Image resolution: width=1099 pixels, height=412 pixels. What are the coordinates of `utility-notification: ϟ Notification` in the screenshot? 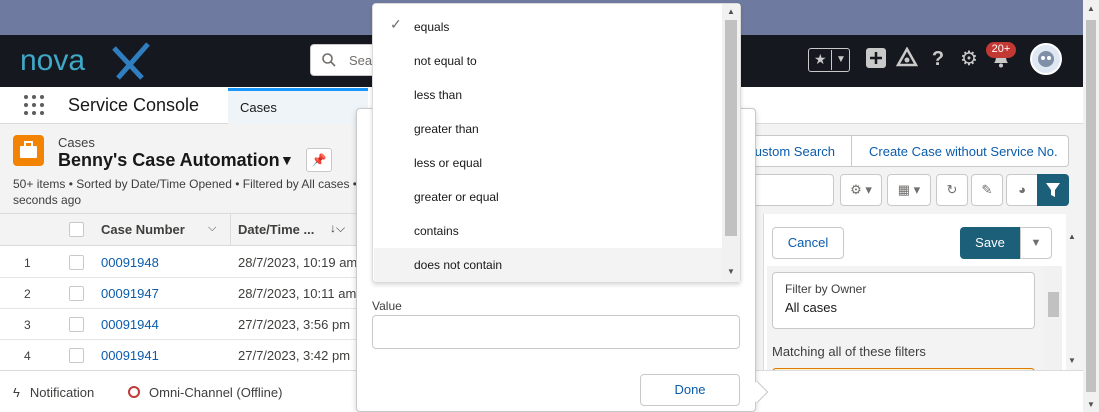 It's located at (53, 392).